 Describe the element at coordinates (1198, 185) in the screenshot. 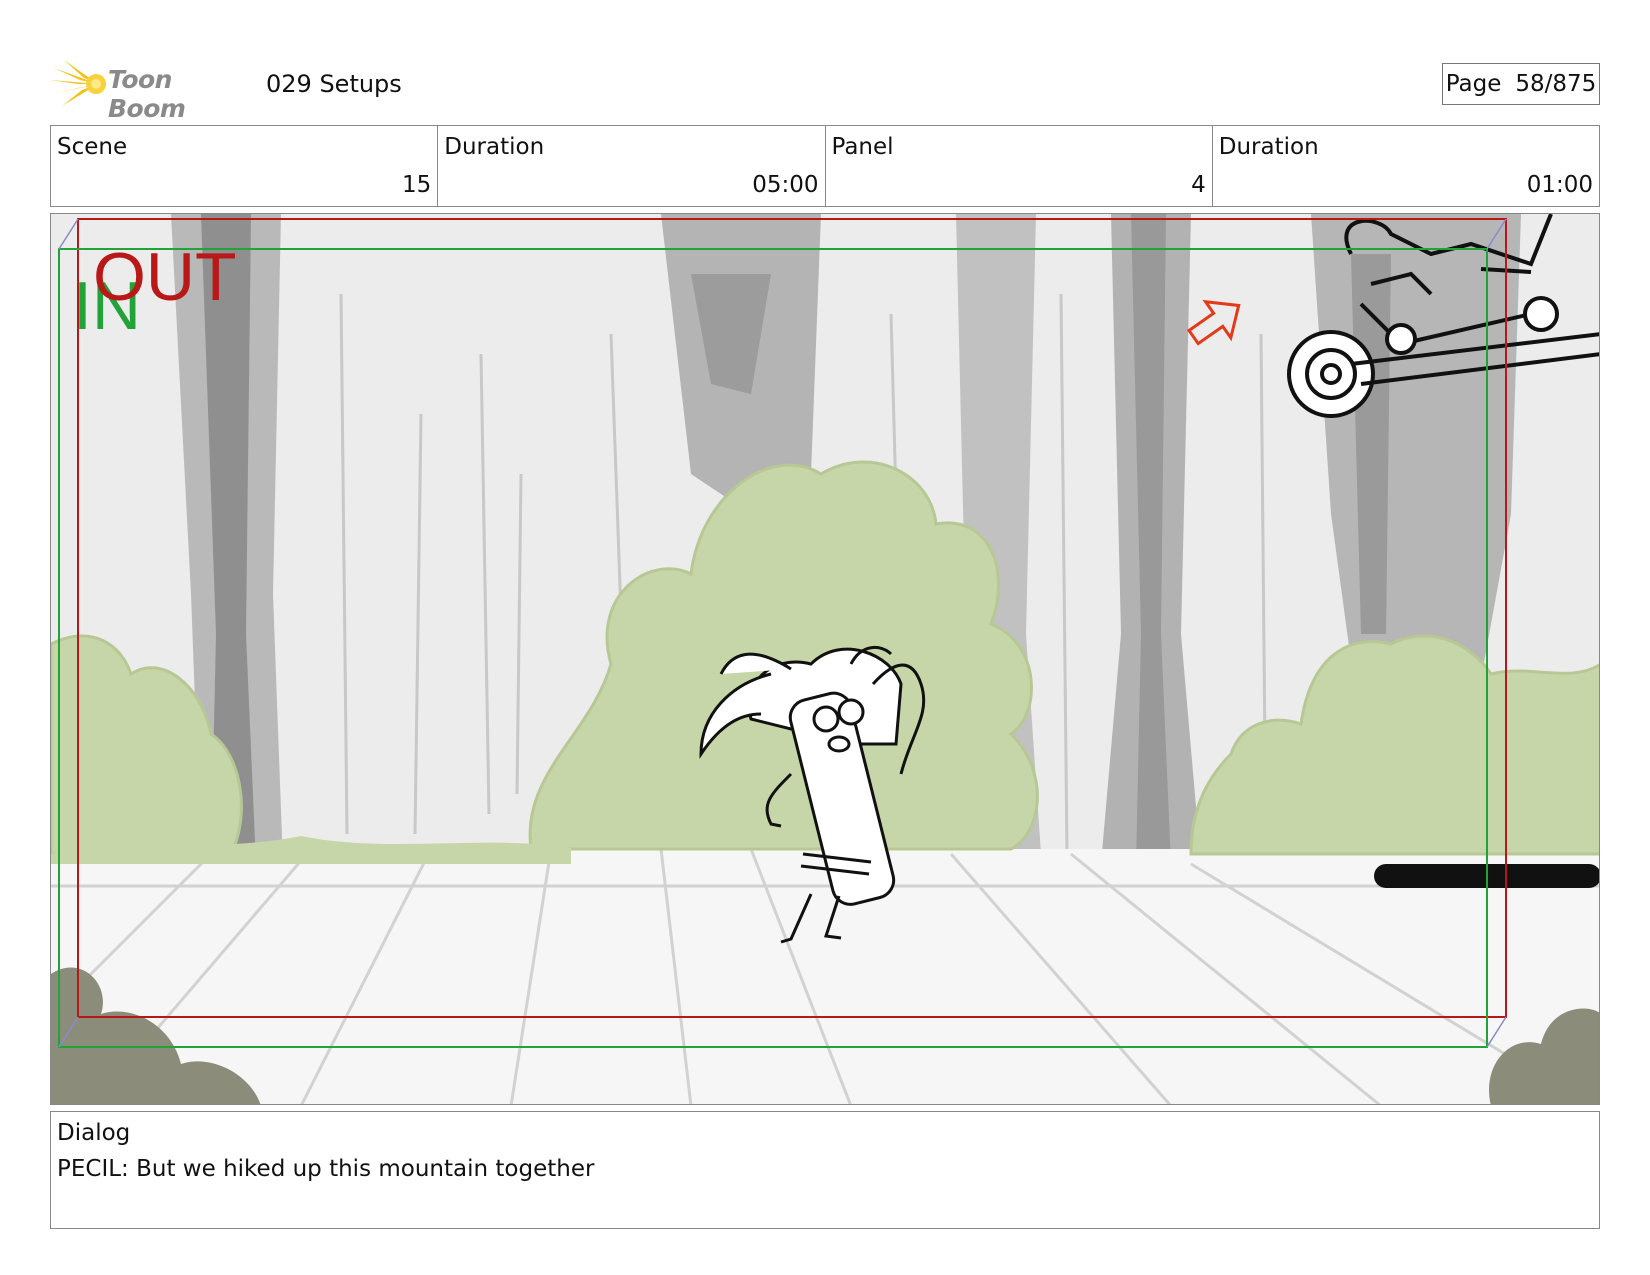

I see `panel-value: 4` at that location.